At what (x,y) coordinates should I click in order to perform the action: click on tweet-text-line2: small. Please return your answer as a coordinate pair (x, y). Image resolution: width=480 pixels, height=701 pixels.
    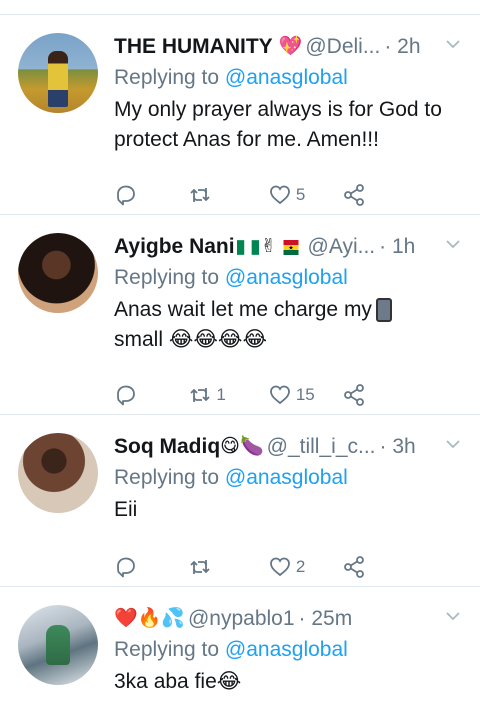
    Looking at the image, I should click on (139, 339).